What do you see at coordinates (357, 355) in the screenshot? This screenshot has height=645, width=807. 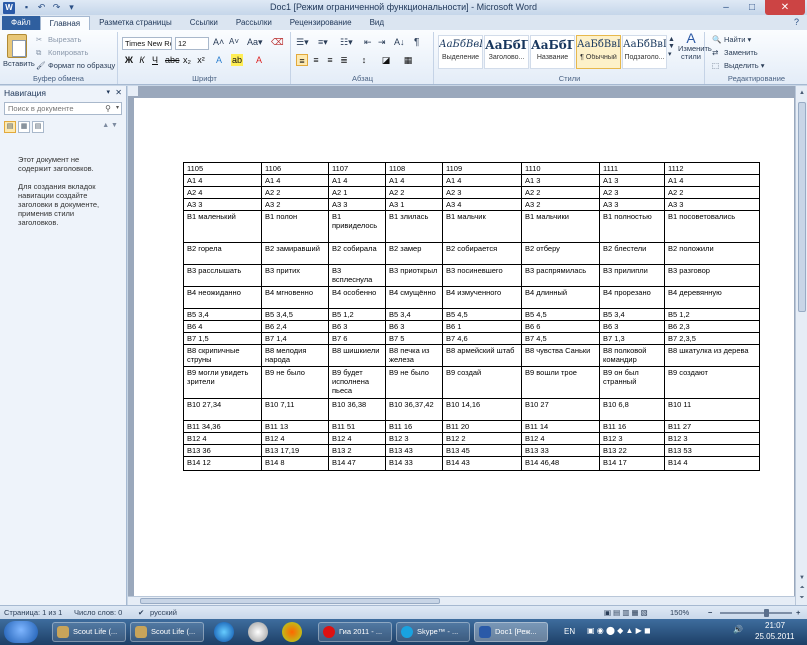 I see `table-cell: В8 шишкиели` at bounding box center [357, 355].